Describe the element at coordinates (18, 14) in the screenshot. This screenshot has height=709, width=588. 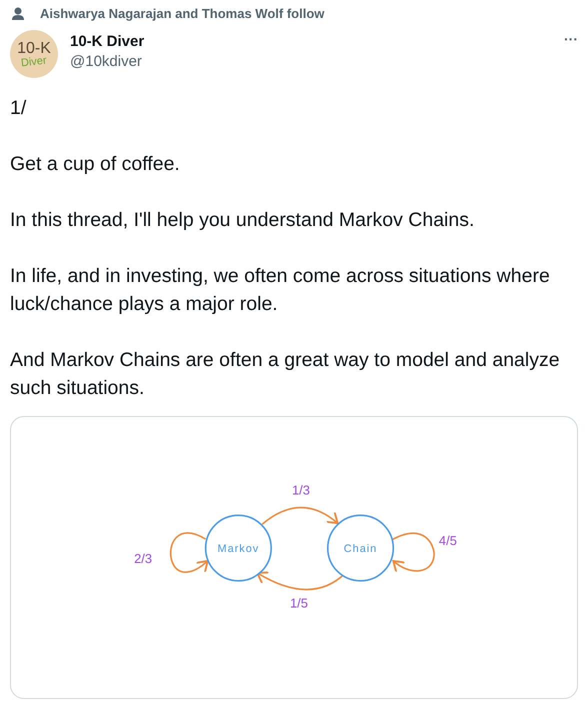
I see `person-icon` at that location.